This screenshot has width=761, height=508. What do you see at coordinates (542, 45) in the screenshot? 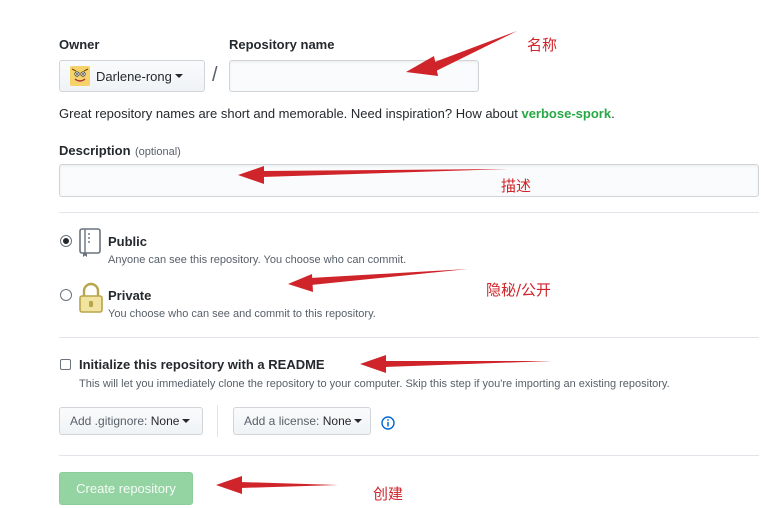
I see `annotation-name: 名称` at bounding box center [542, 45].